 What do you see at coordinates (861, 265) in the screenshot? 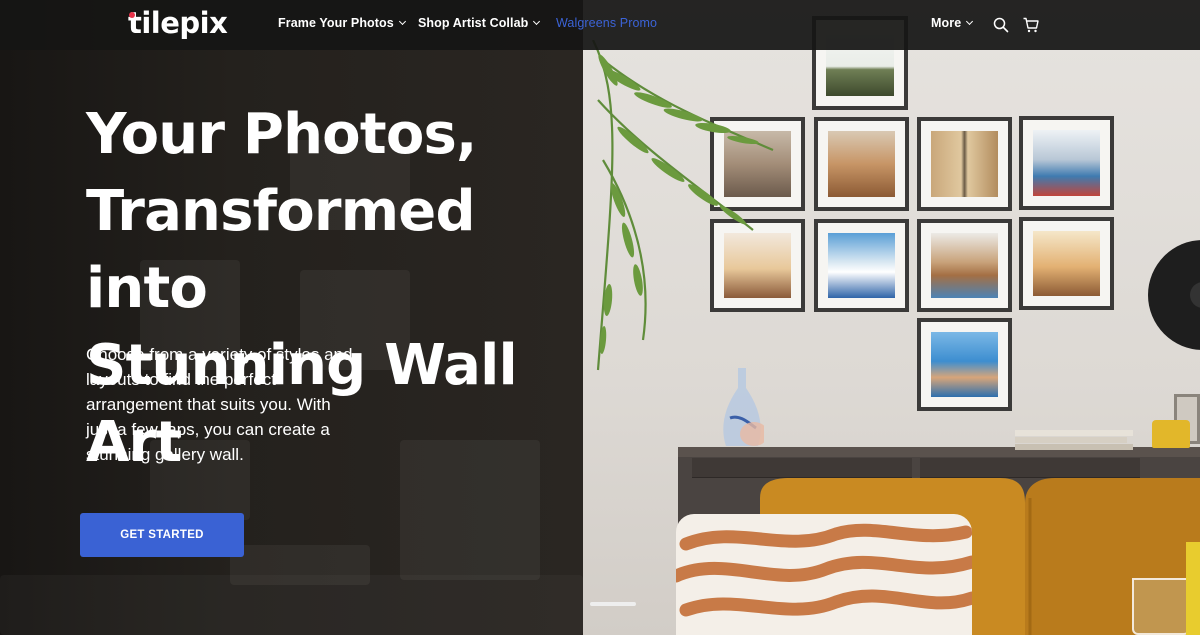
I see `frame-santorini` at bounding box center [861, 265].